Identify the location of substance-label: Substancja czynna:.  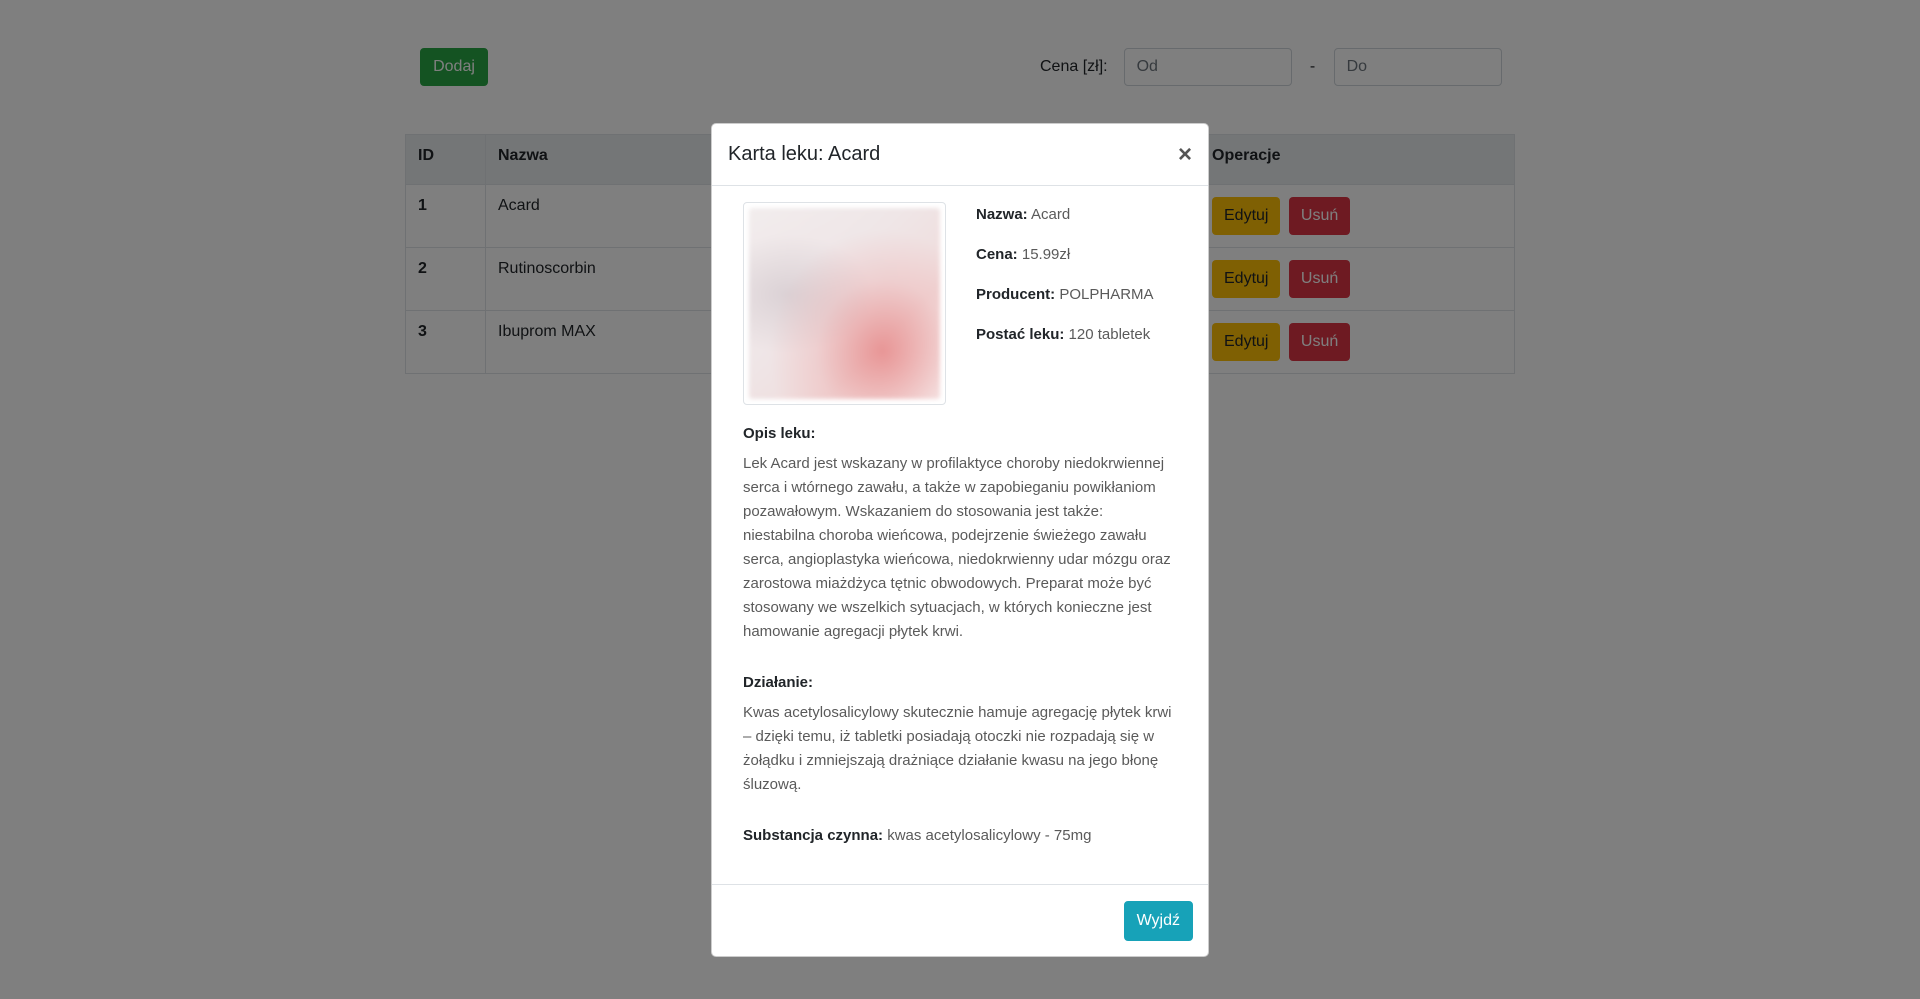
(813, 835).